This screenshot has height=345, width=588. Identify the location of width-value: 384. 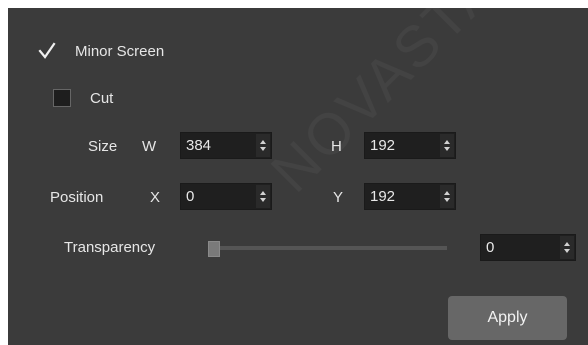
(199, 145).